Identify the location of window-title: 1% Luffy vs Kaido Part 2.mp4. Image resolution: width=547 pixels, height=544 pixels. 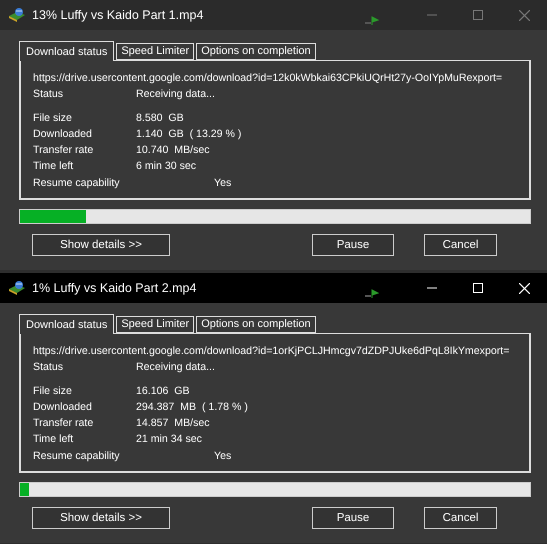
(115, 288).